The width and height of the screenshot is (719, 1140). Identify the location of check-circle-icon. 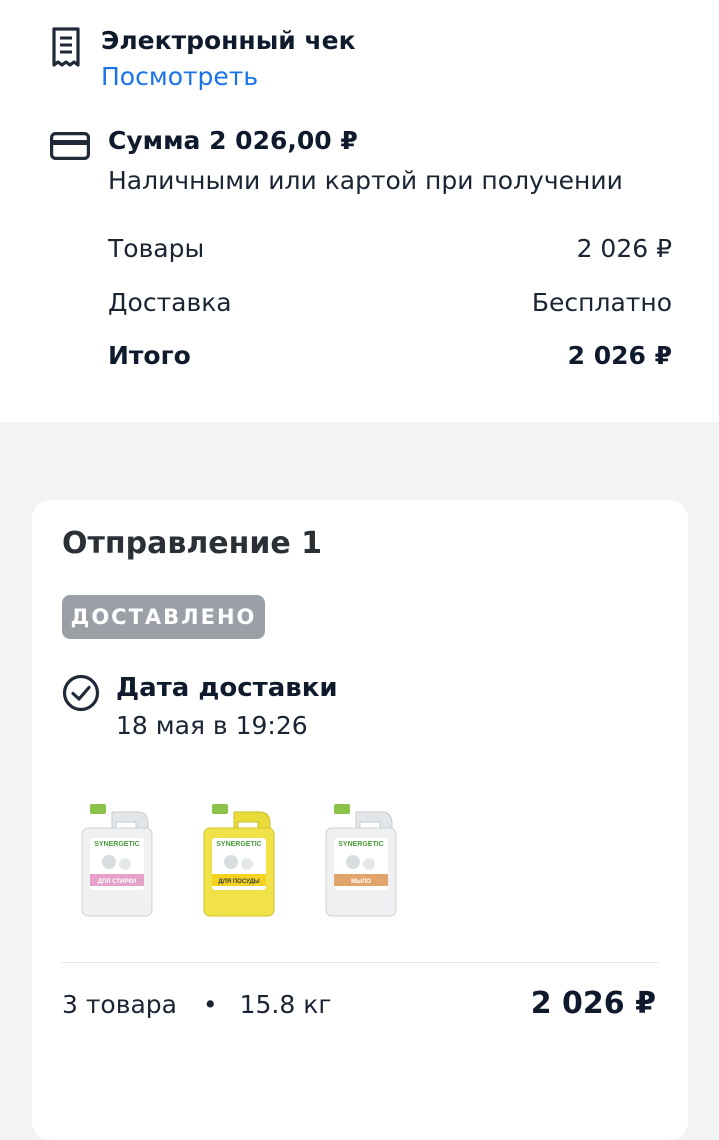
(81, 693).